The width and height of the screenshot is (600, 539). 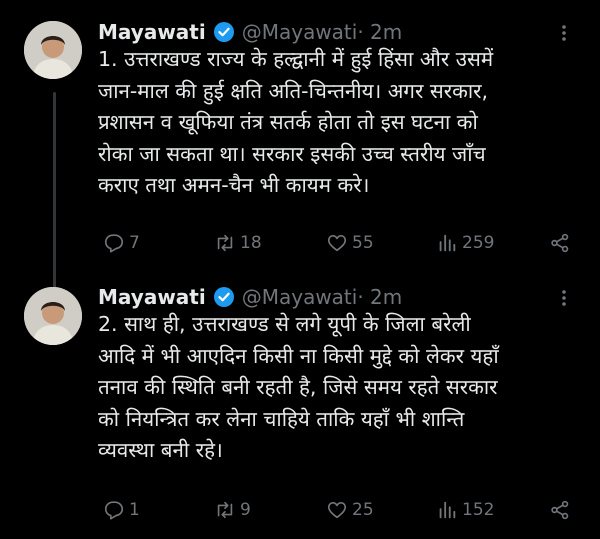 What do you see at coordinates (363, 243) in the screenshot?
I see `like-count: 55` at bounding box center [363, 243].